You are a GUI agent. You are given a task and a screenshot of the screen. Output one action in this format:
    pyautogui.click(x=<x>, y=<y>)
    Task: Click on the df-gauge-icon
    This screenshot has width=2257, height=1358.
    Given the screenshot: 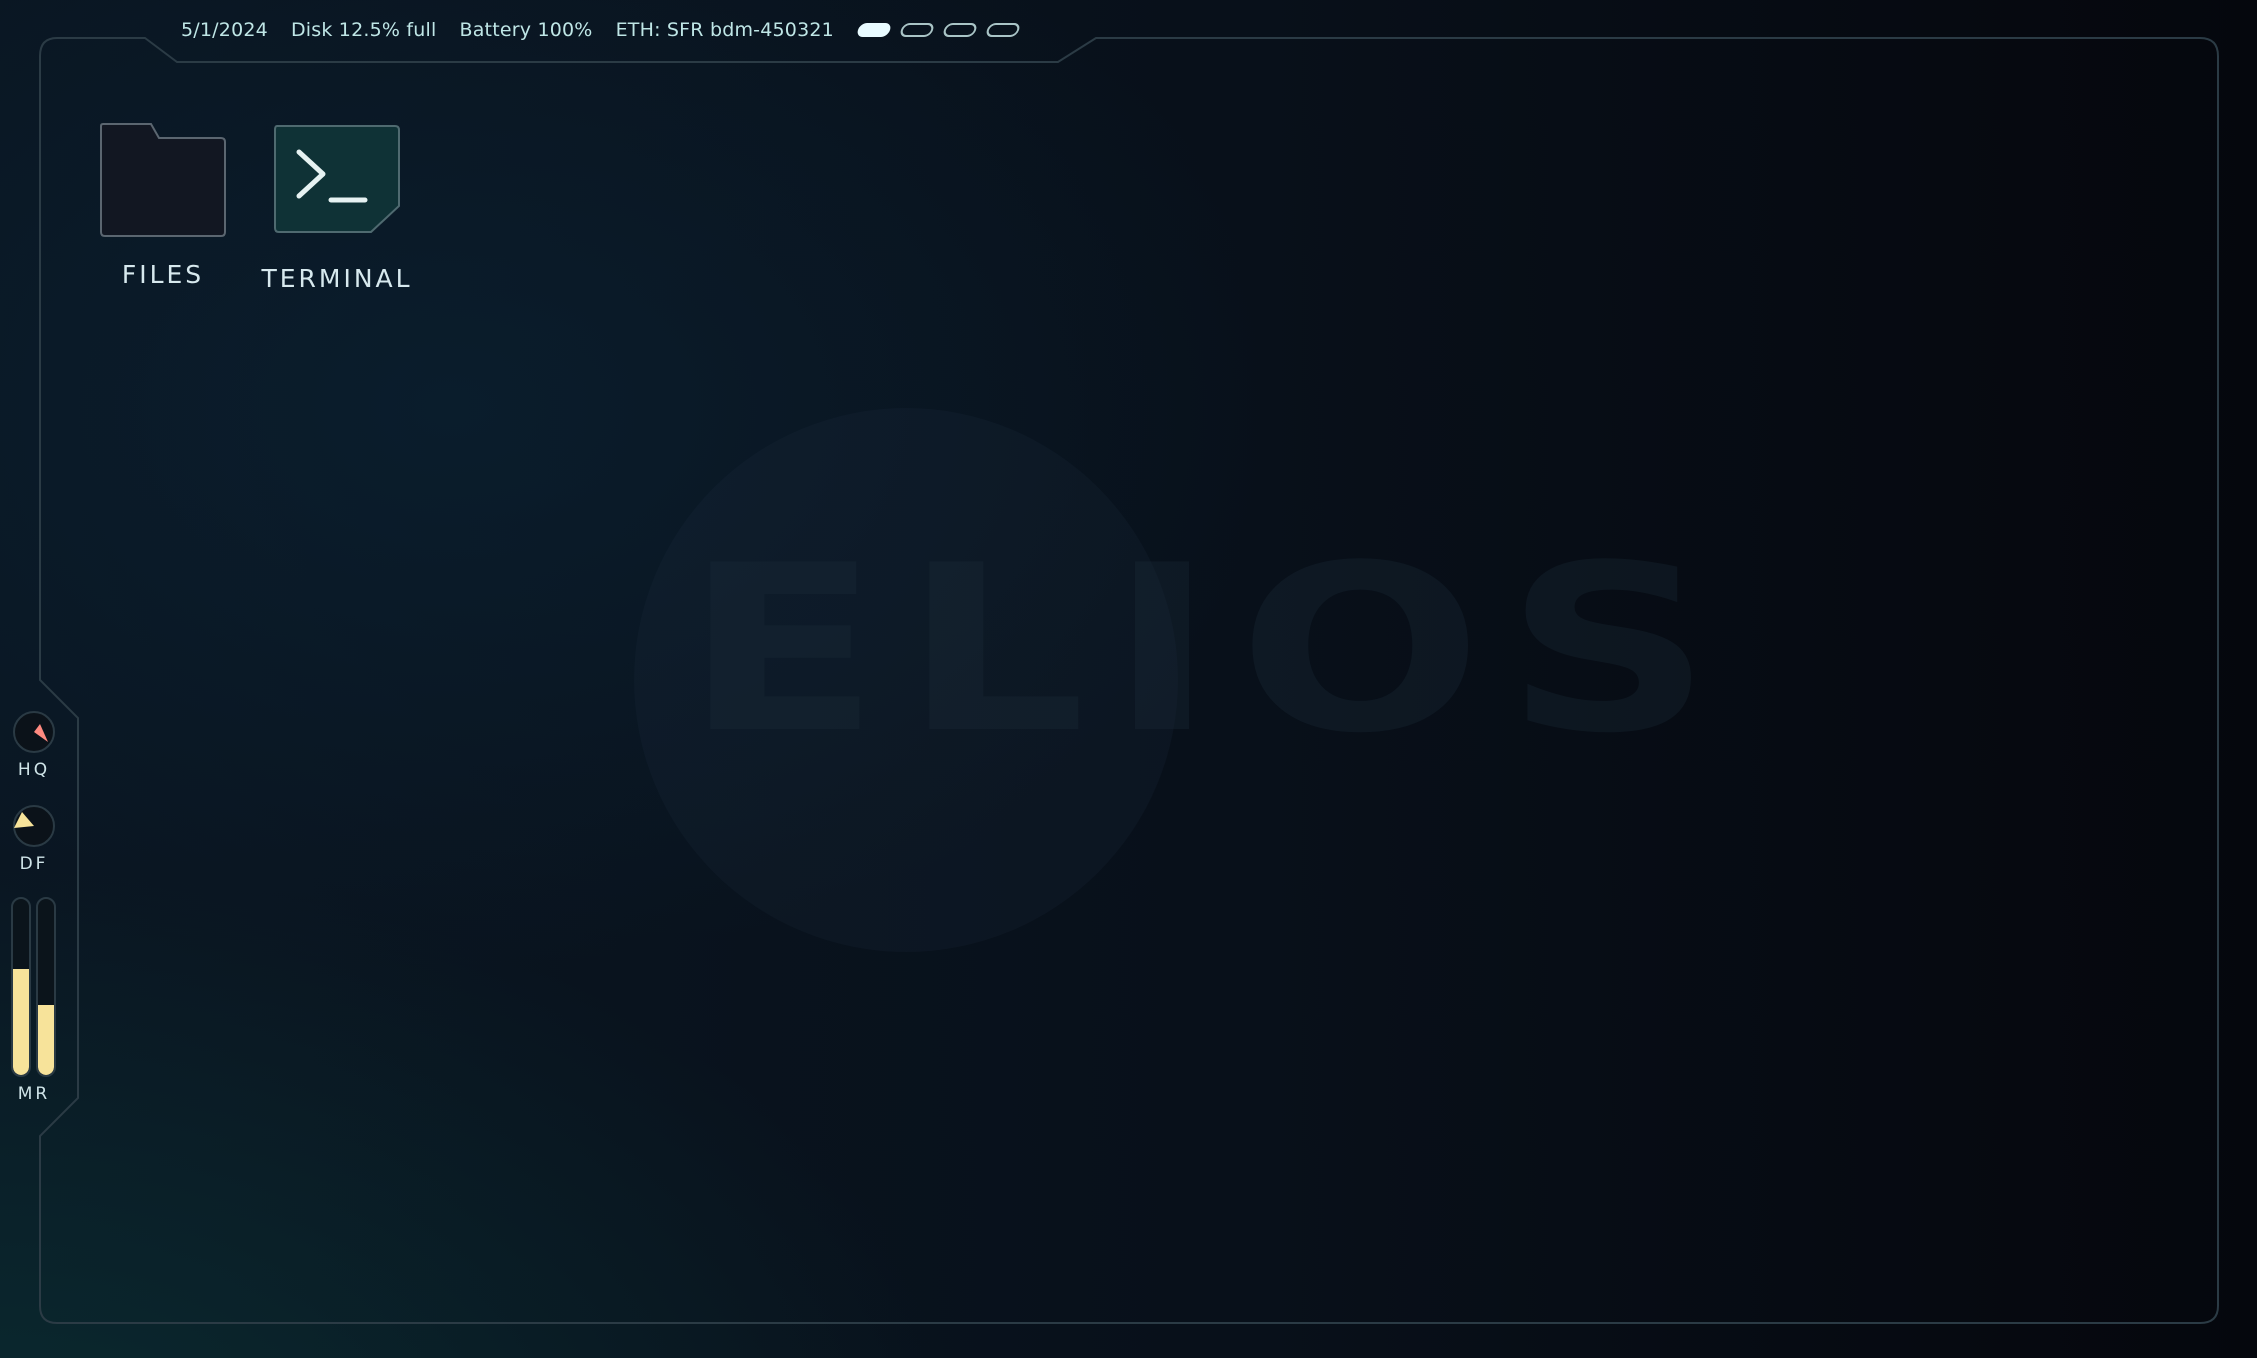 What is the action you would take?
    pyautogui.click(x=34, y=826)
    